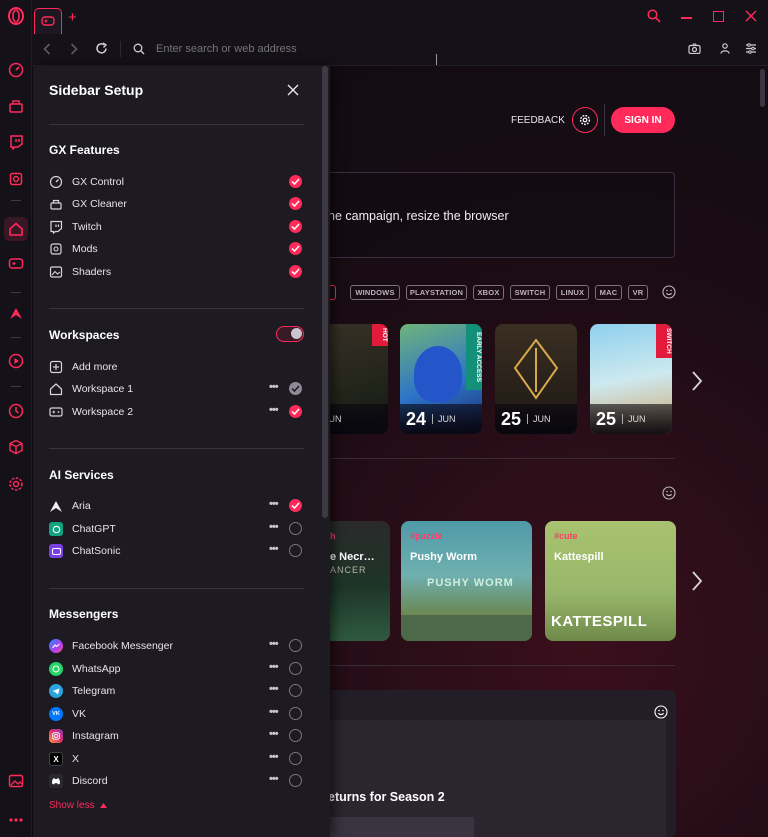 The image size is (768, 837). What do you see at coordinates (725, 48) in the screenshot?
I see `profile-icon` at bounding box center [725, 48].